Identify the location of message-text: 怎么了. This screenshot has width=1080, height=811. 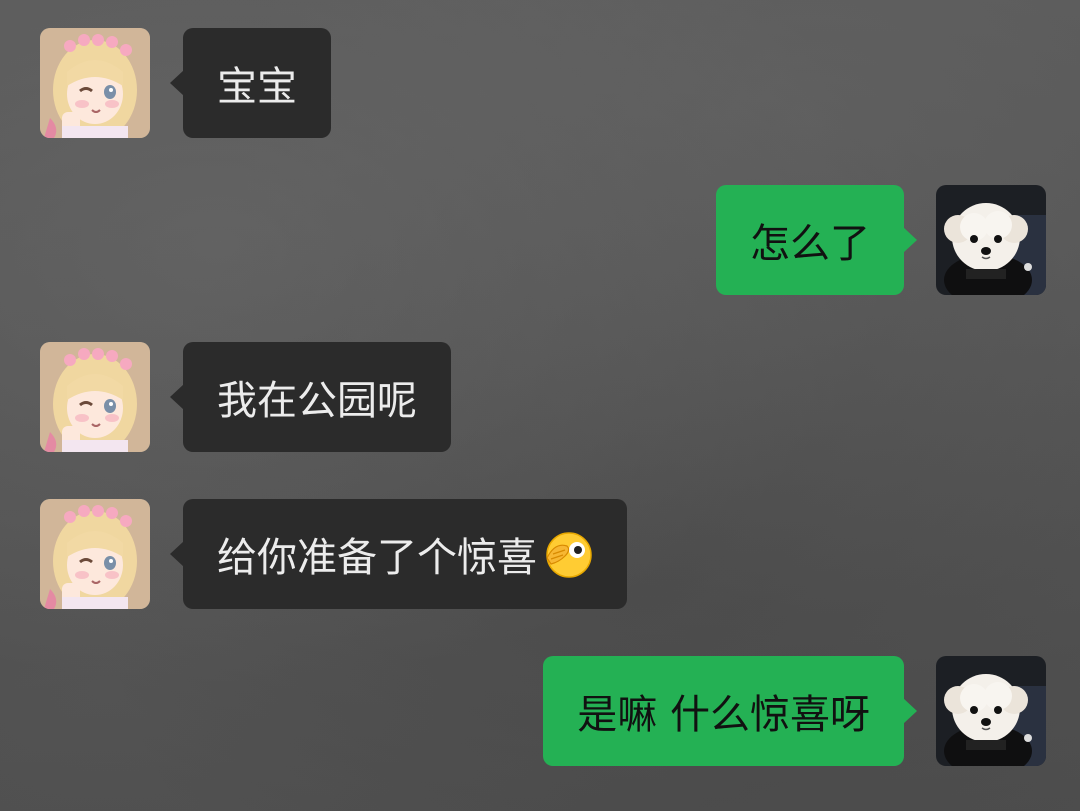
(810, 244).